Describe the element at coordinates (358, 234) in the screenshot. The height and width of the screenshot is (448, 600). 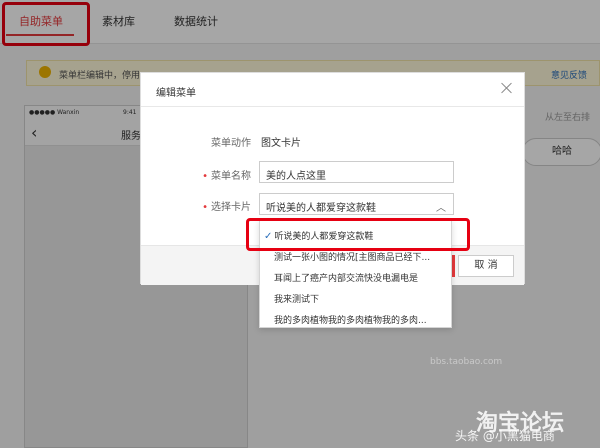
I see `option-highlight-box` at that location.